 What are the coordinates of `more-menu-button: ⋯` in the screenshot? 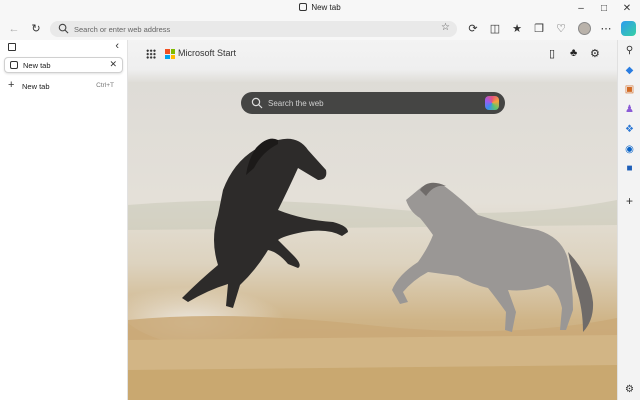 It's located at (606, 29).